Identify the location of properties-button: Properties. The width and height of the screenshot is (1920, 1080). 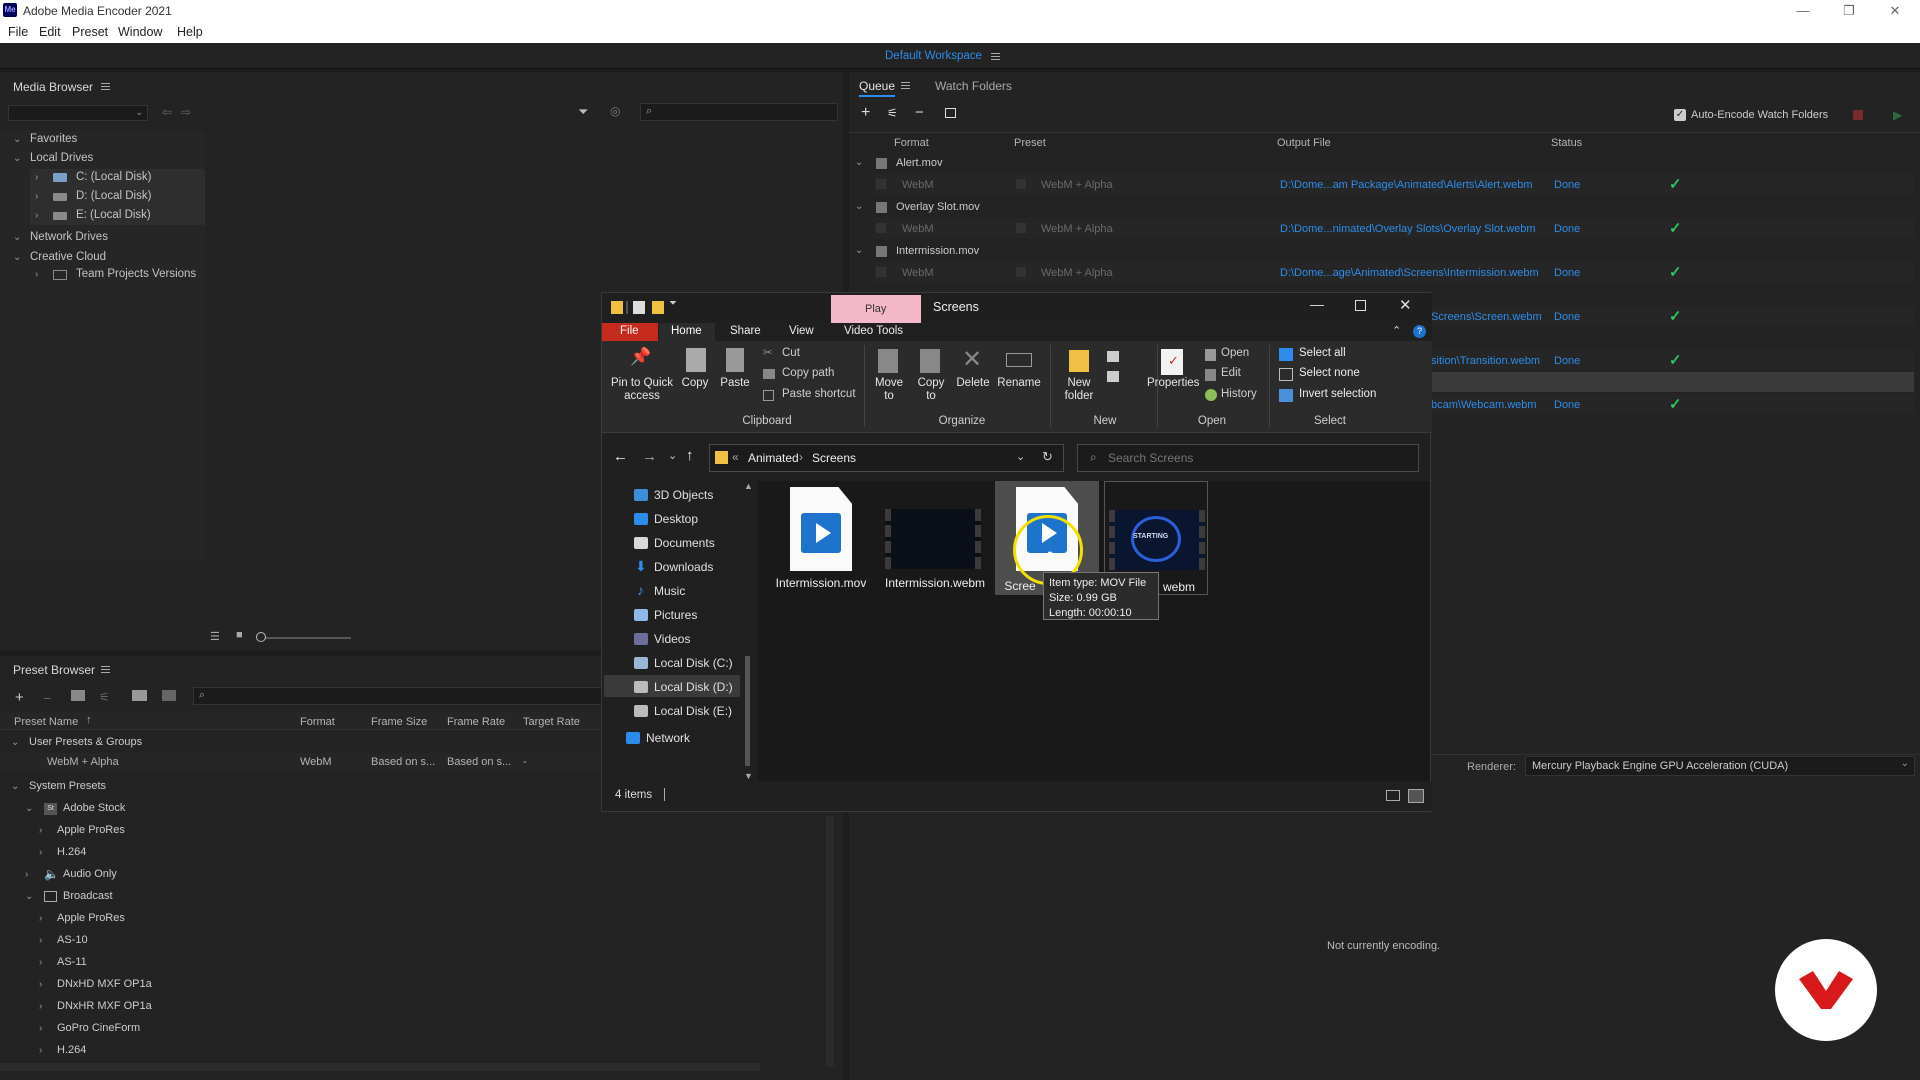
(1173, 383).